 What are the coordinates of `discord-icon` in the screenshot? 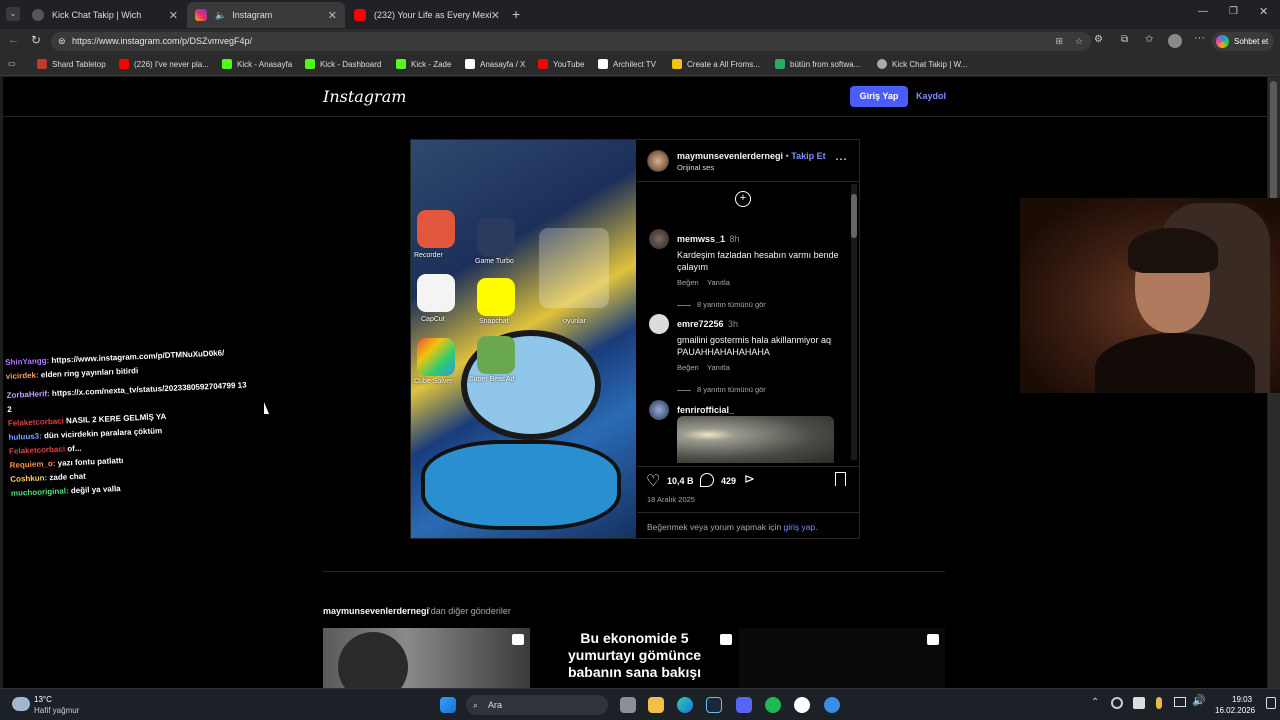 It's located at (744, 705).